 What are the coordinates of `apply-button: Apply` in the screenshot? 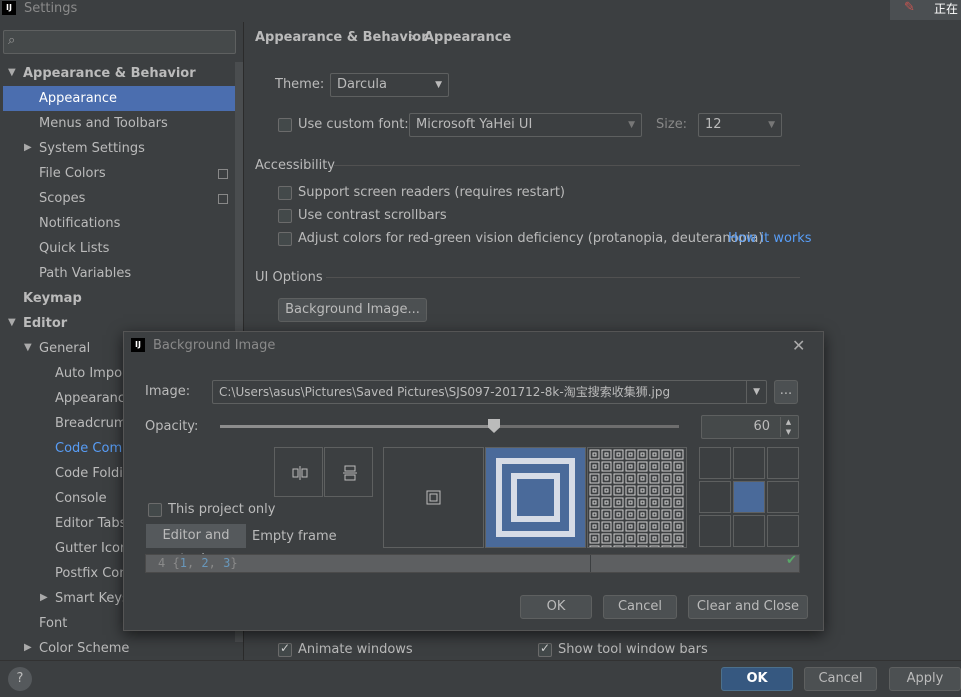 It's located at (925, 679).